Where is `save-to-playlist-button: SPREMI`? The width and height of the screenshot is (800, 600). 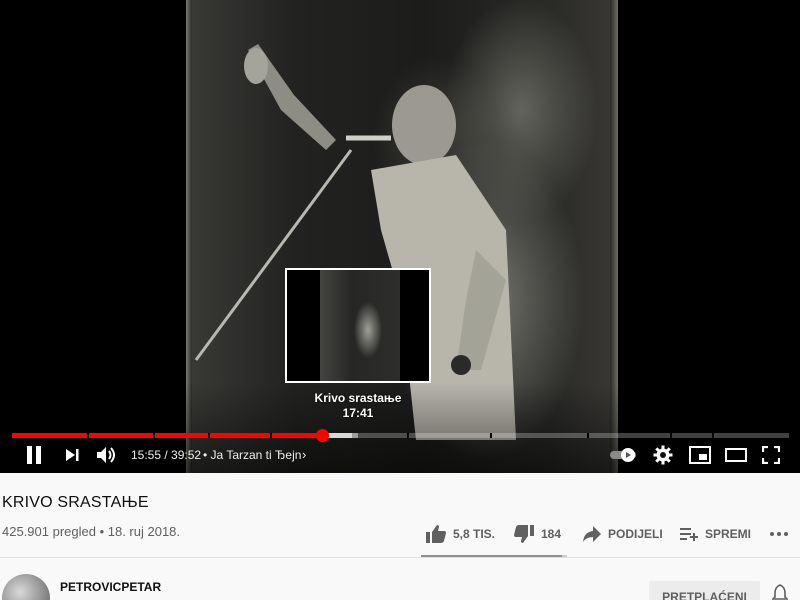
save-to-playlist-button: SPREMI is located at coordinates (715, 534).